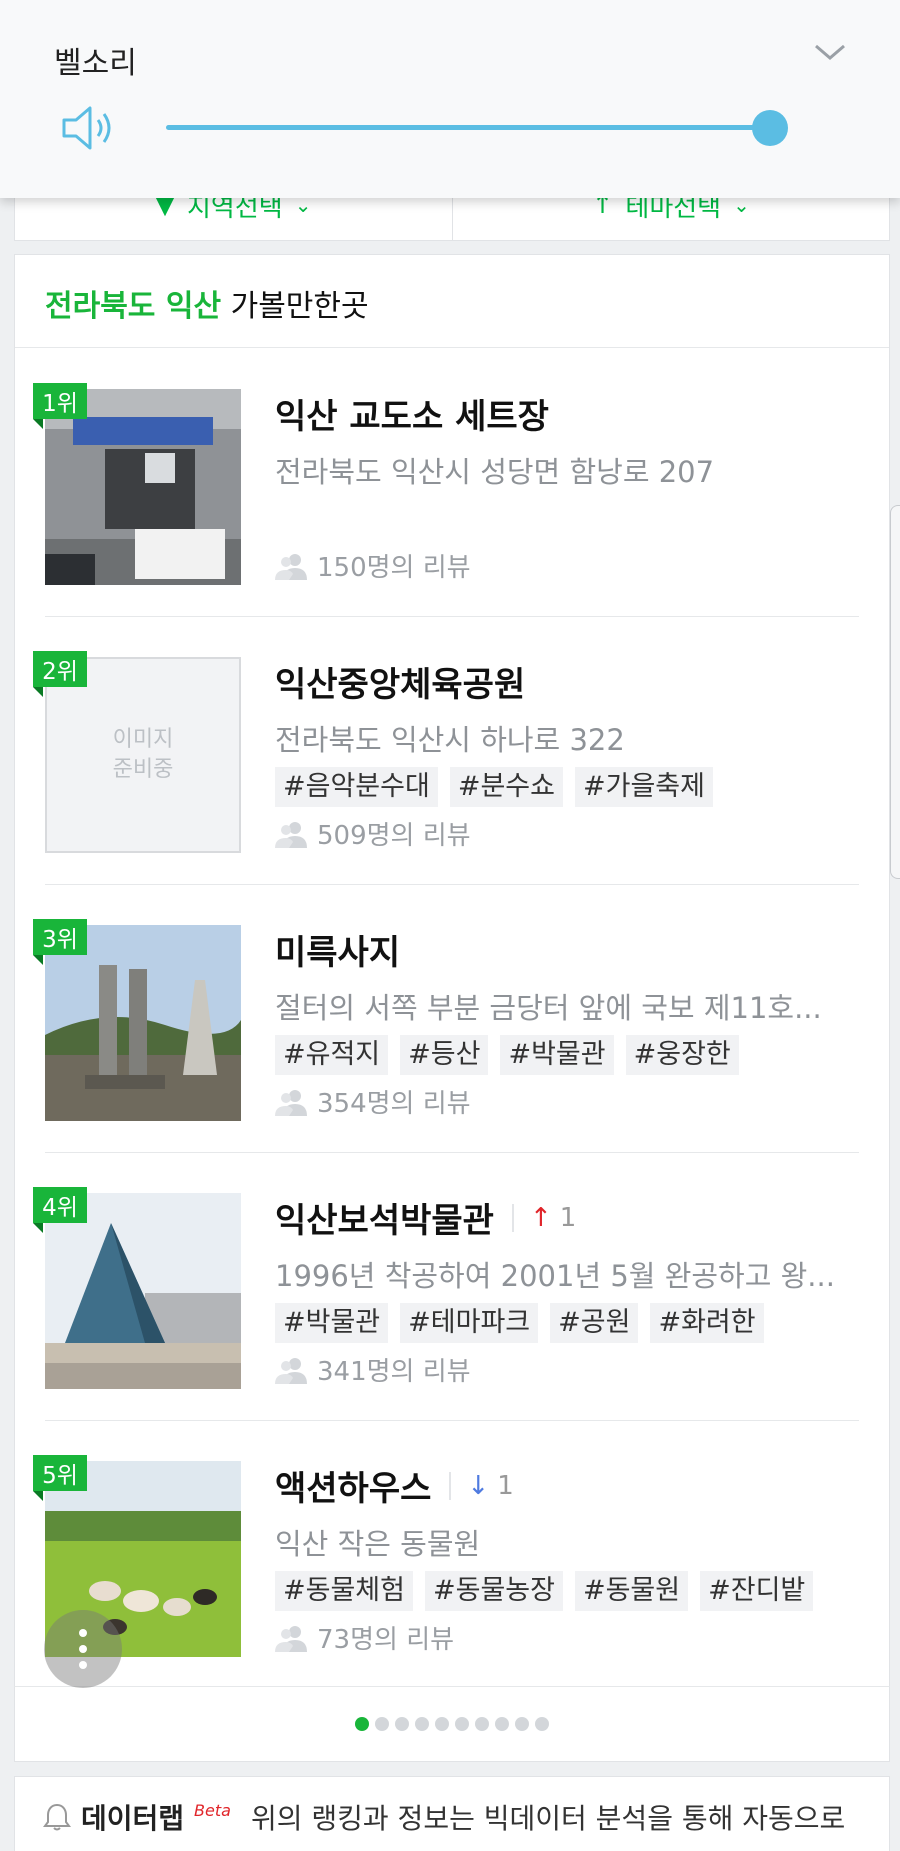  What do you see at coordinates (450, 740) in the screenshot?
I see `place-address: 전라북도 익산시 하나로 322` at bounding box center [450, 740].